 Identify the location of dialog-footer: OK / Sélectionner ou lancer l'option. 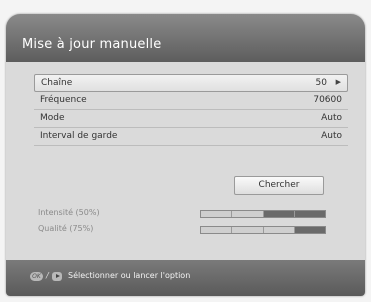
(185, 278).